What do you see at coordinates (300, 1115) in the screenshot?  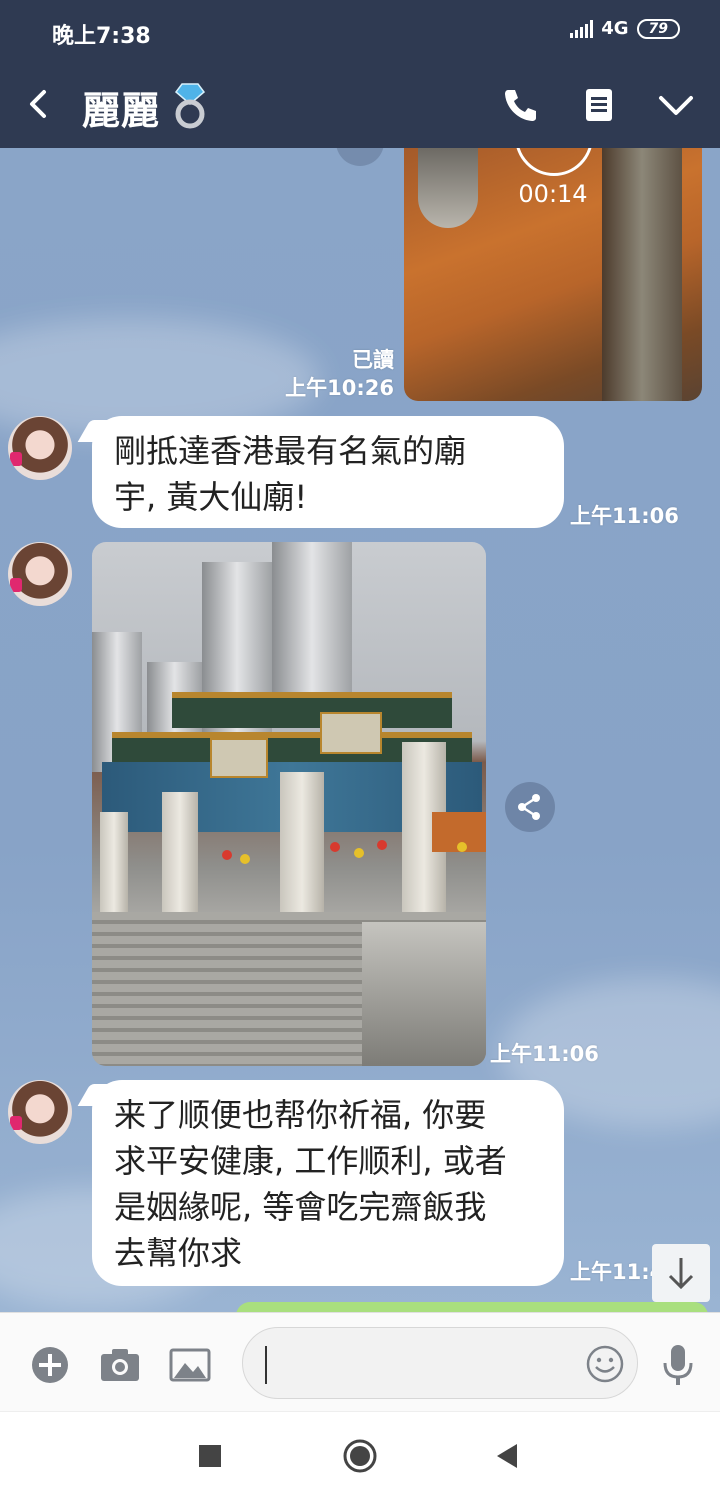 I see `message-text-line: 来了顺便也帮你祈福, 你要` at bounding box center [300, 1115].